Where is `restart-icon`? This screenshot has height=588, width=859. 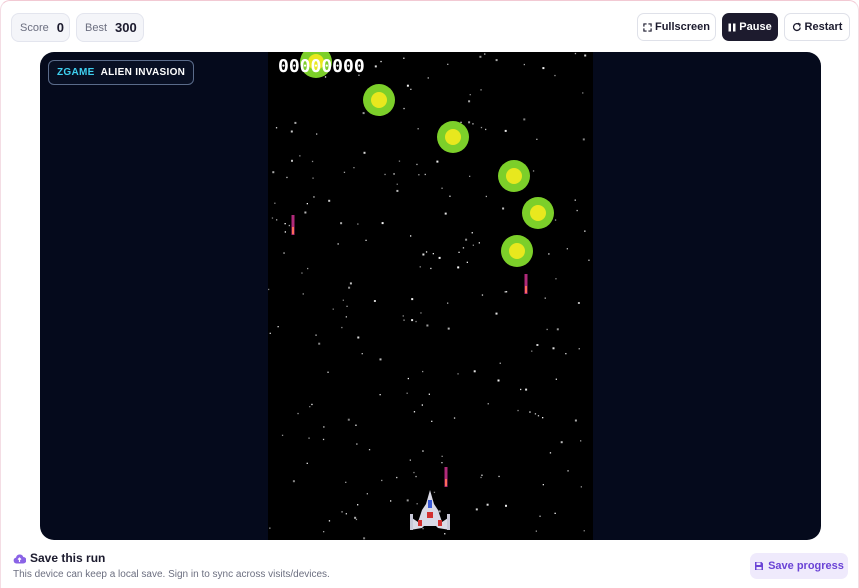 restart-icon is located at coordinates (796, 27).